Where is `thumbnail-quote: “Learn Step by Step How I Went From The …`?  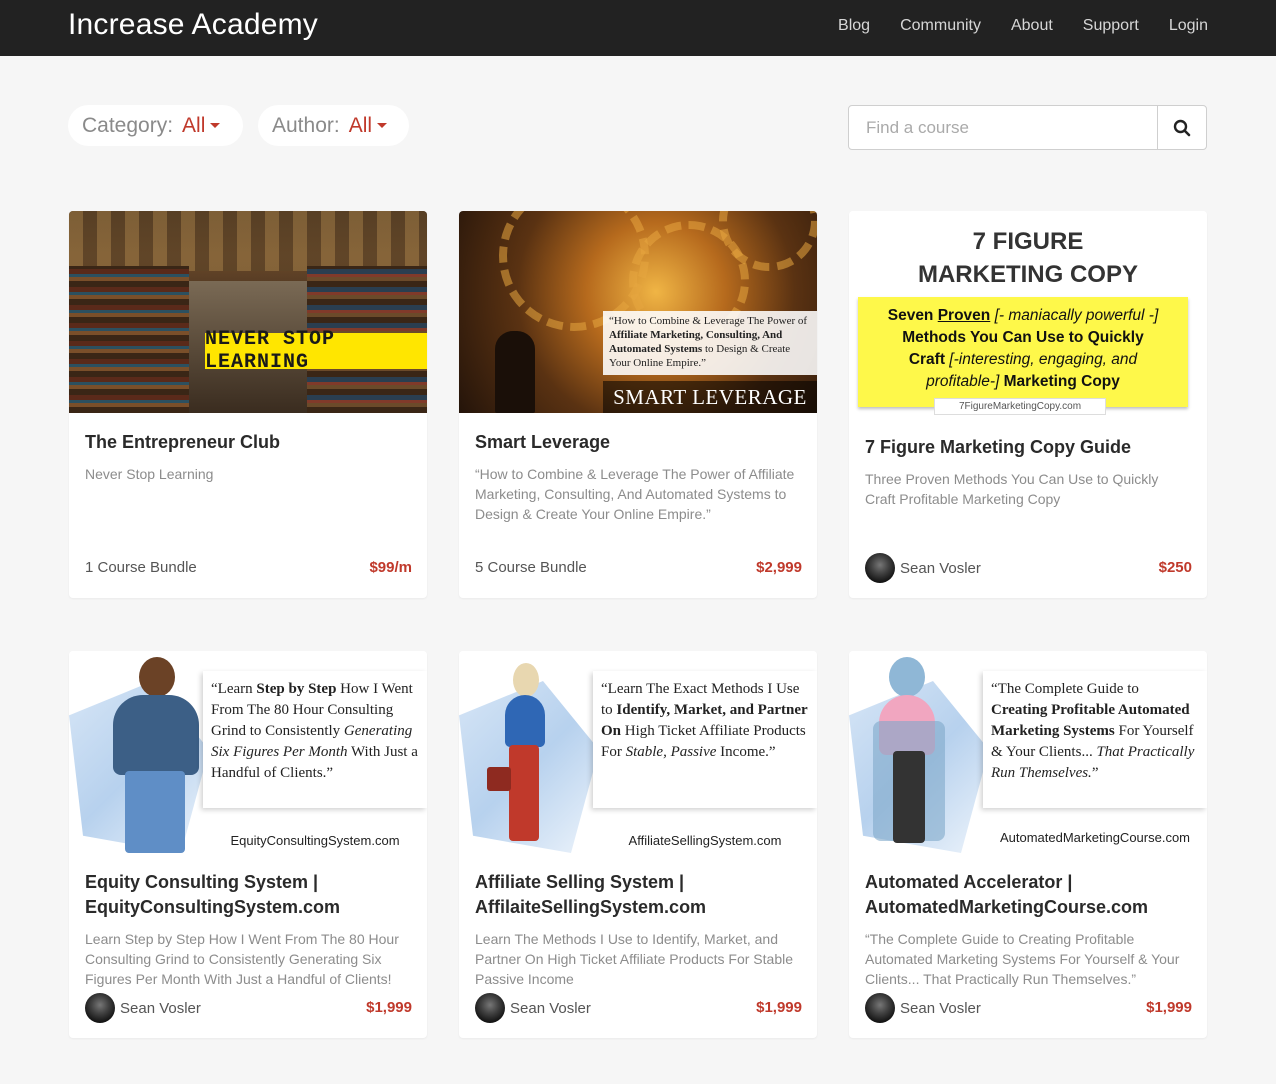 thumbnail-quote: “Learn Step by Step How I Went From The … is located at coordinates (315, 739).